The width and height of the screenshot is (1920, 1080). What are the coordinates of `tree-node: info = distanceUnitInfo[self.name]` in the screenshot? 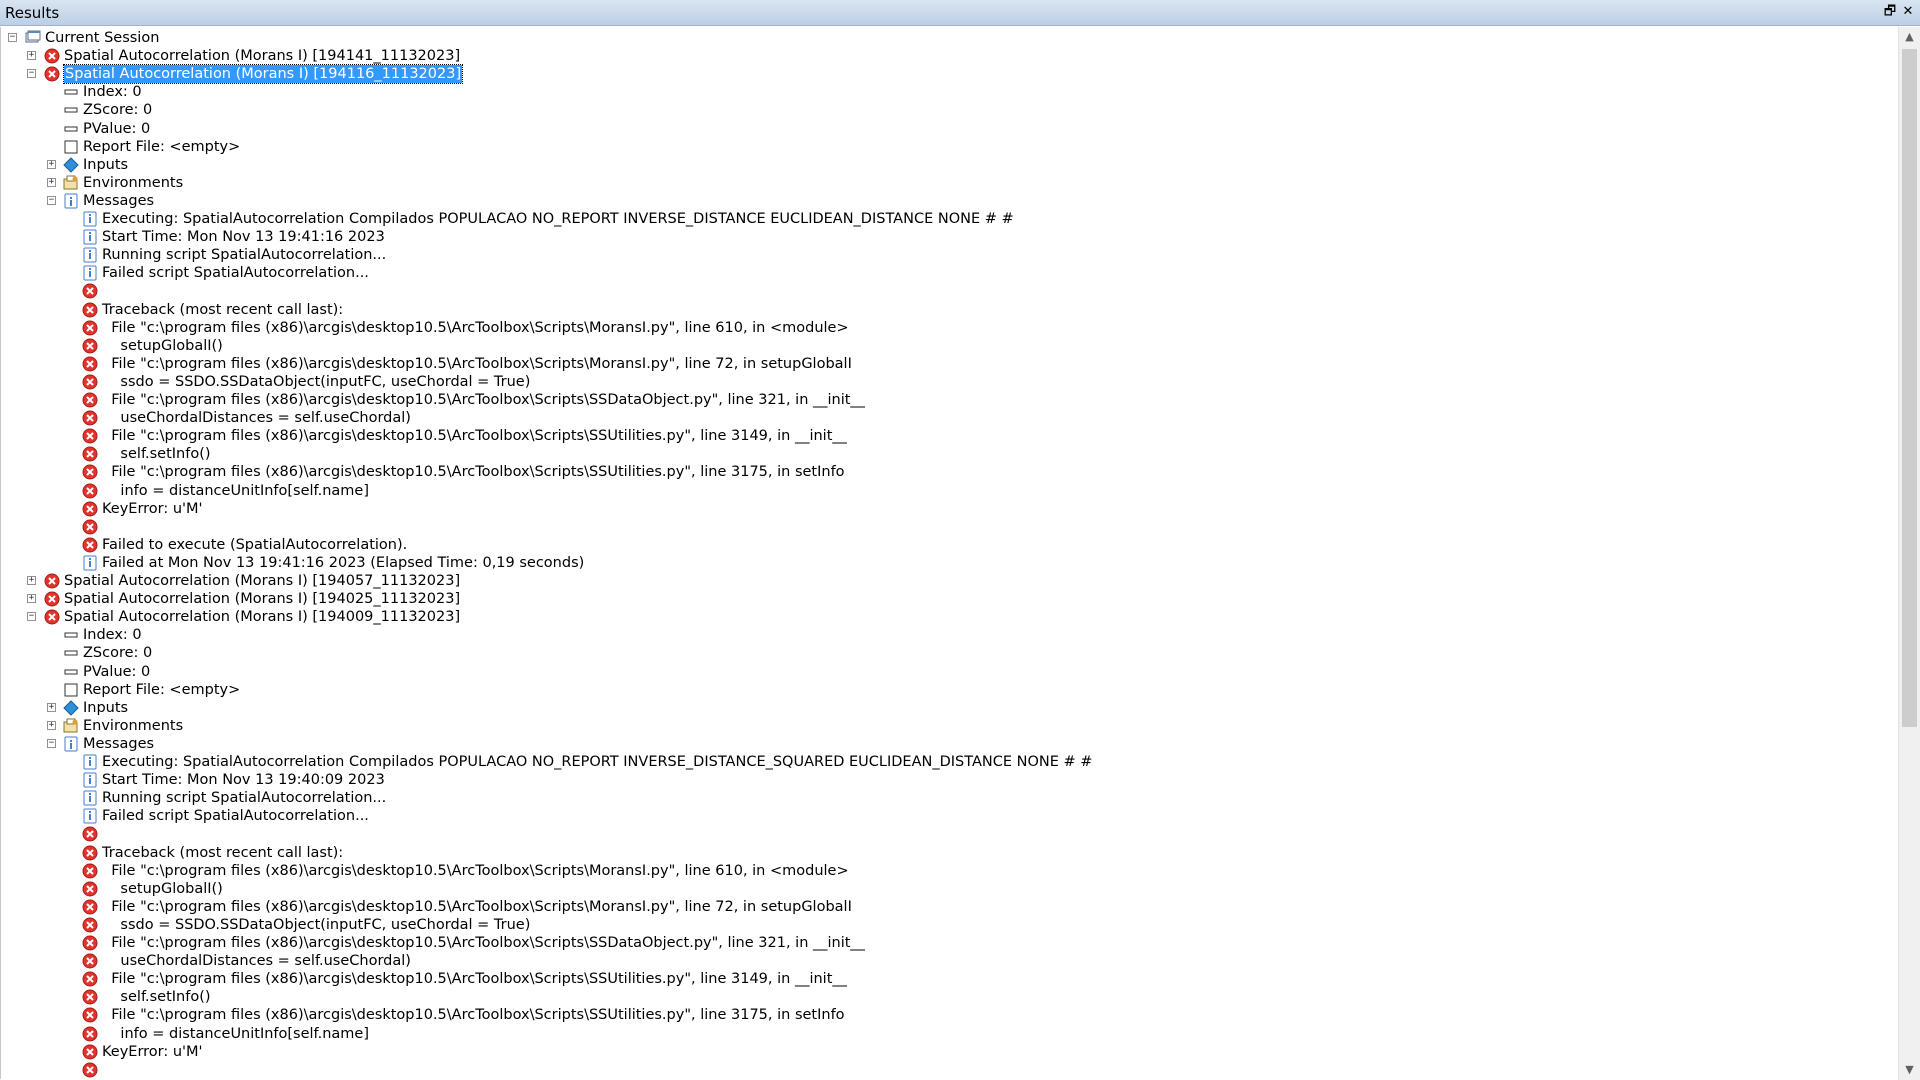 It's located at (949, 491).